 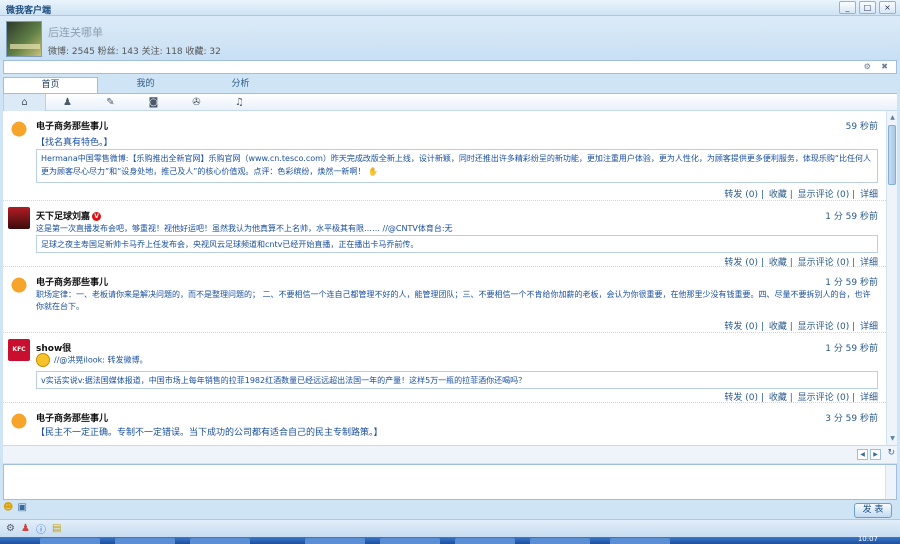 What do you see at coordinates (153, 102) in the screenshot?
I see `camera-icon: ◙` at bounding box center [153, 102].